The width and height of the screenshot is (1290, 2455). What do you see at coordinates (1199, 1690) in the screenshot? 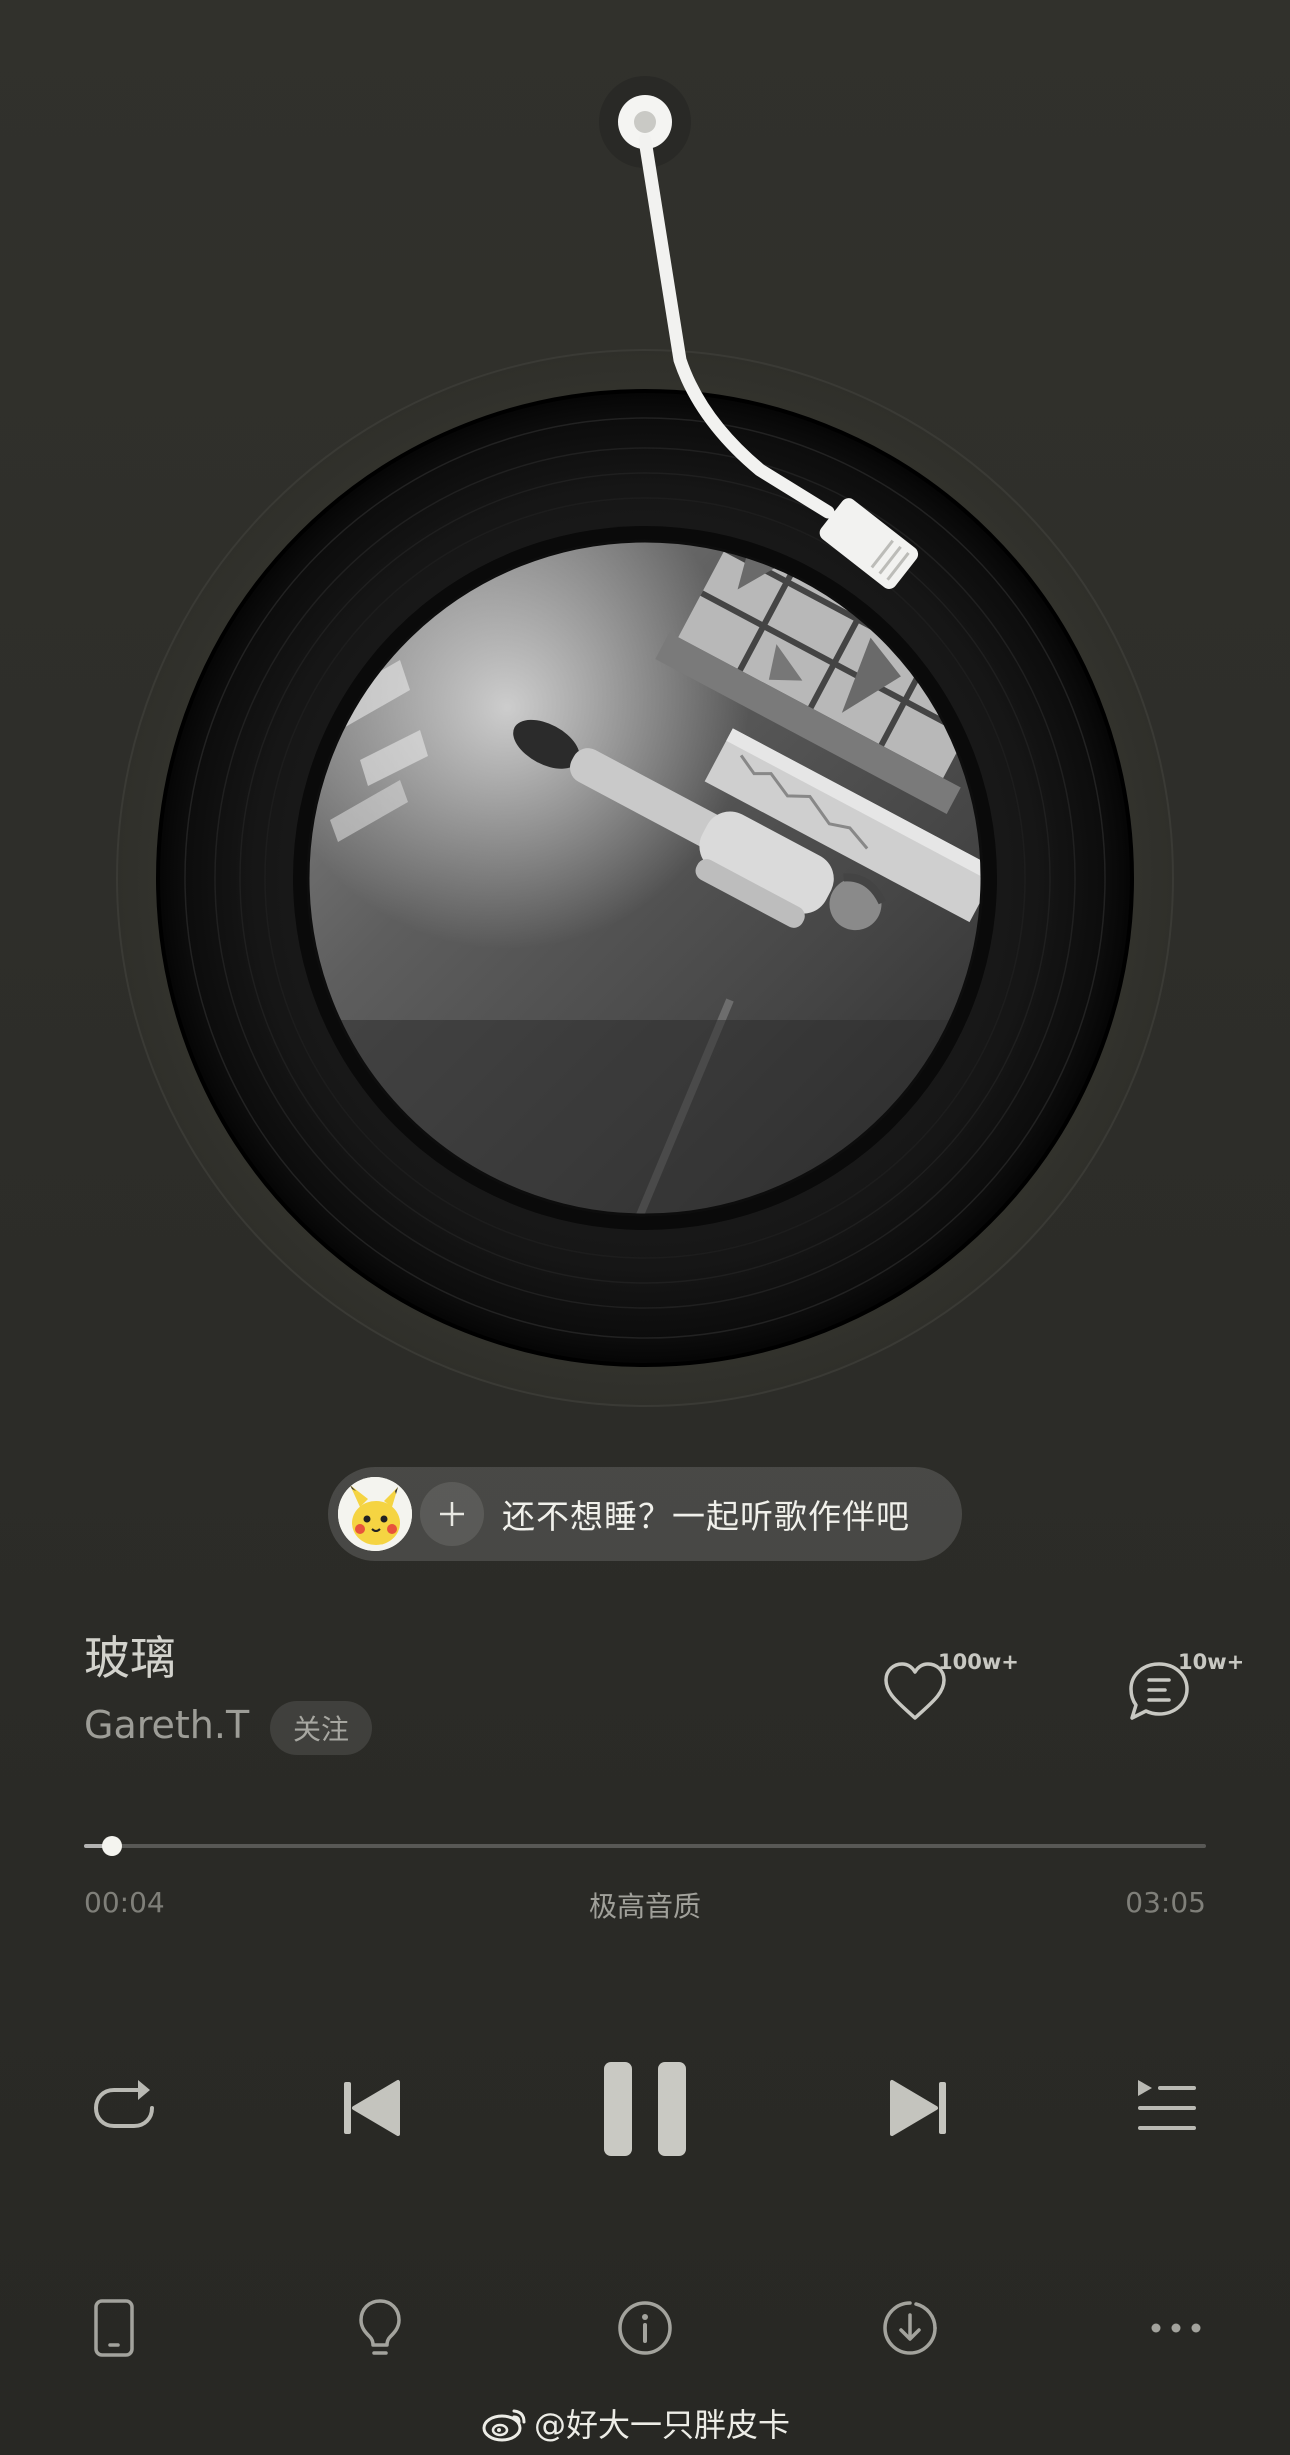
I see `comment-button: 10w+` at bounding box center [1199, 1690].